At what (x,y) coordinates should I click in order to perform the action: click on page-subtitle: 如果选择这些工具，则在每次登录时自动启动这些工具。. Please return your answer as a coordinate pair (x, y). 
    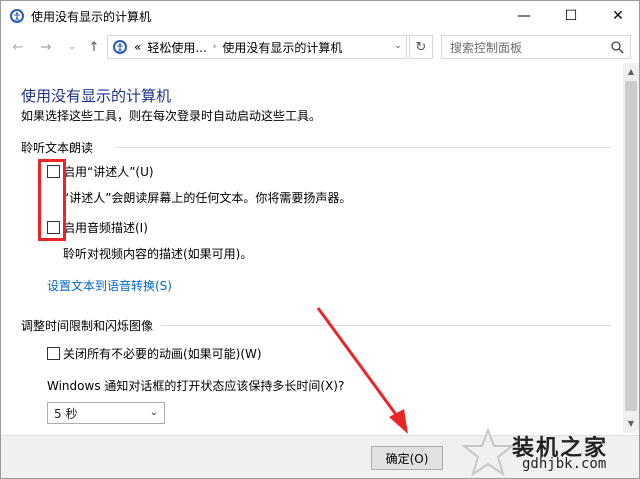
    Looking at the image, I should click on (171, 116).